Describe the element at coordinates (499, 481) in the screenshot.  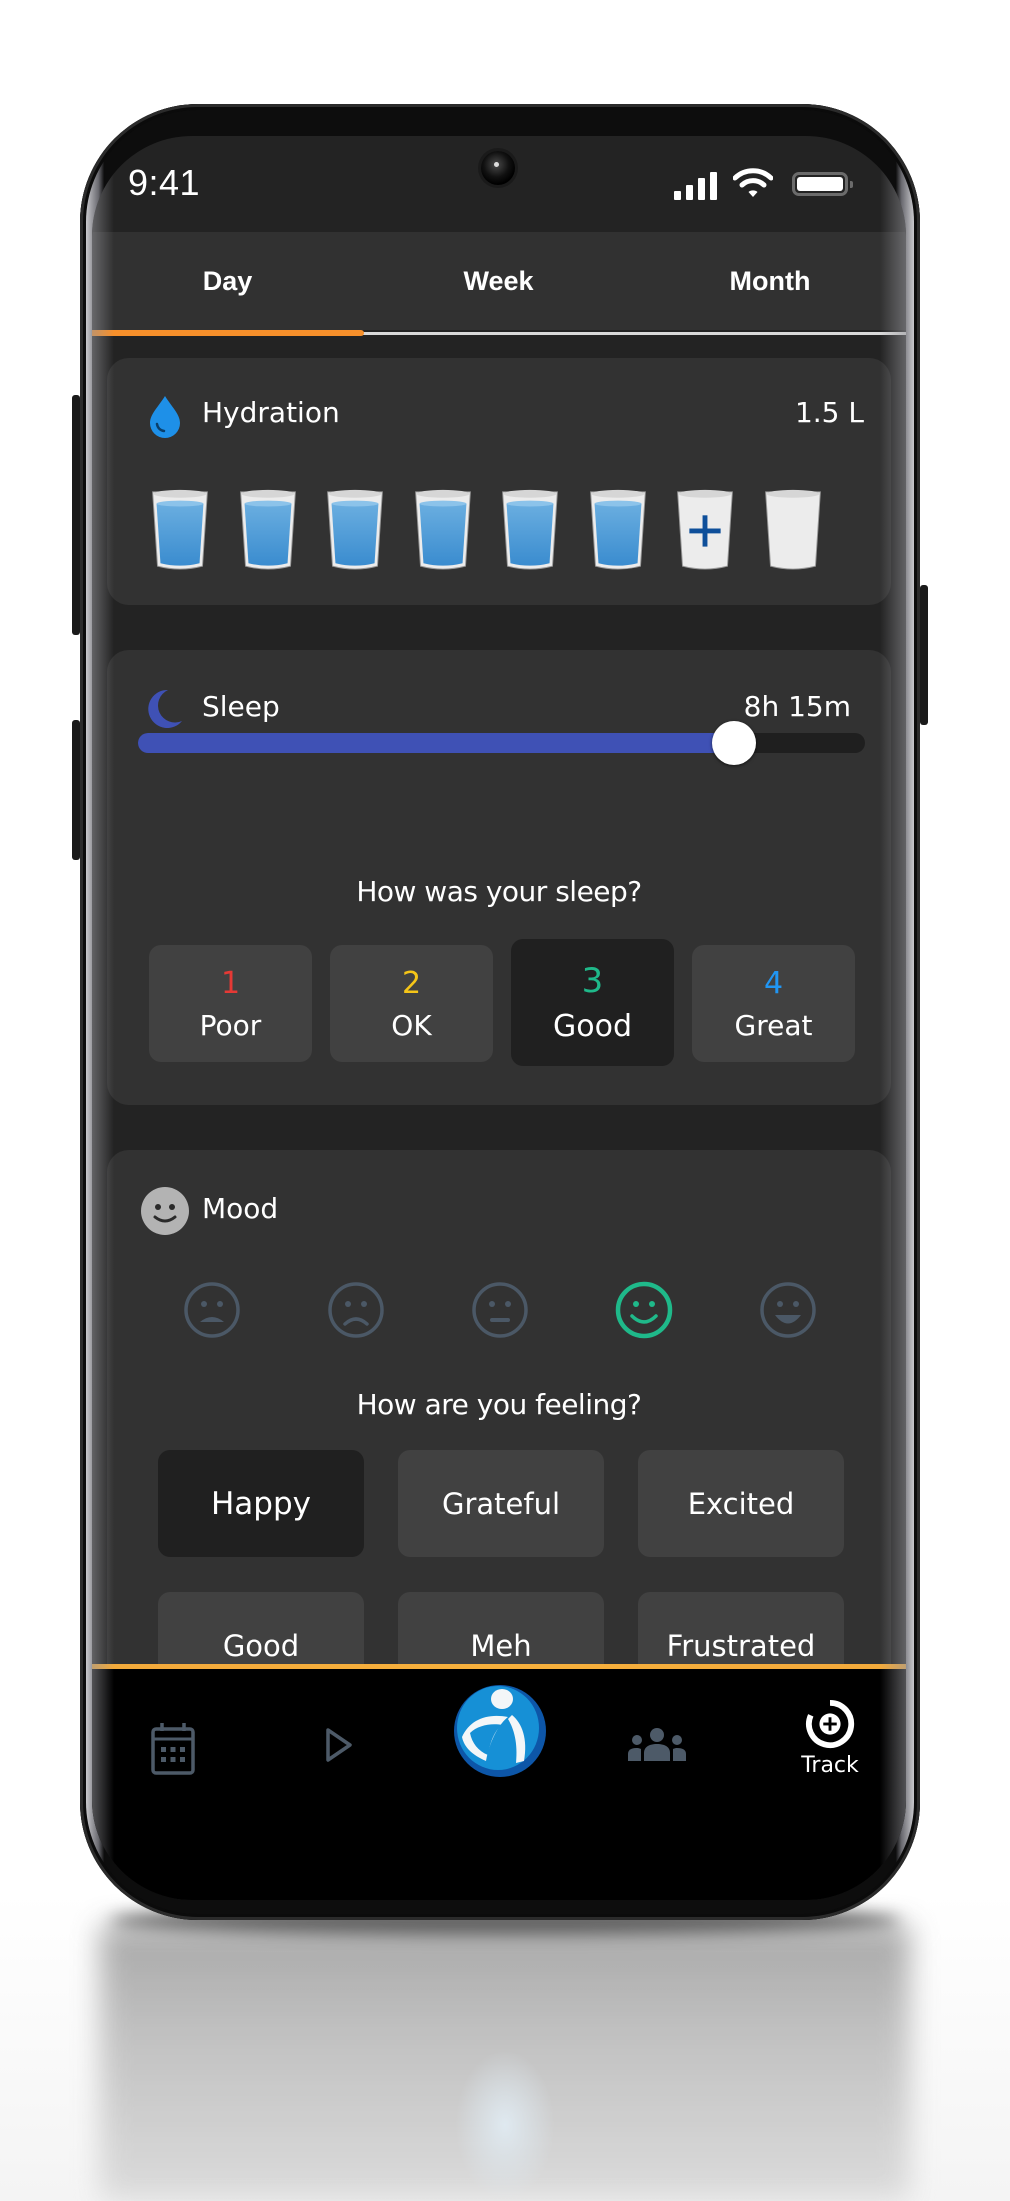
I see `hydration-card: Hydration 1.5 L` at that location.